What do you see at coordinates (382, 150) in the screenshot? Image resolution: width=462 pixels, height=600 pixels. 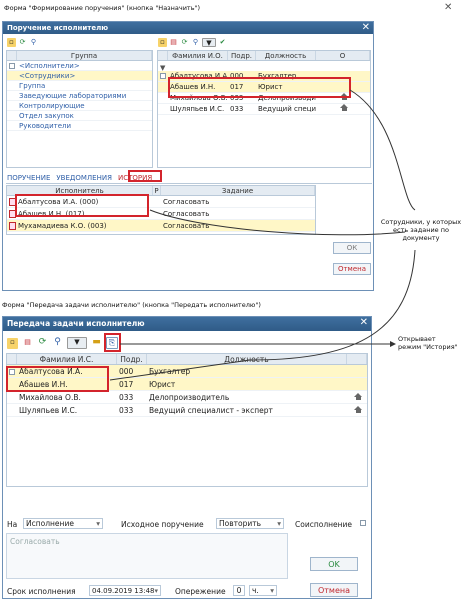 I see `arrow-staff-top` at bounding box center [382, 150].